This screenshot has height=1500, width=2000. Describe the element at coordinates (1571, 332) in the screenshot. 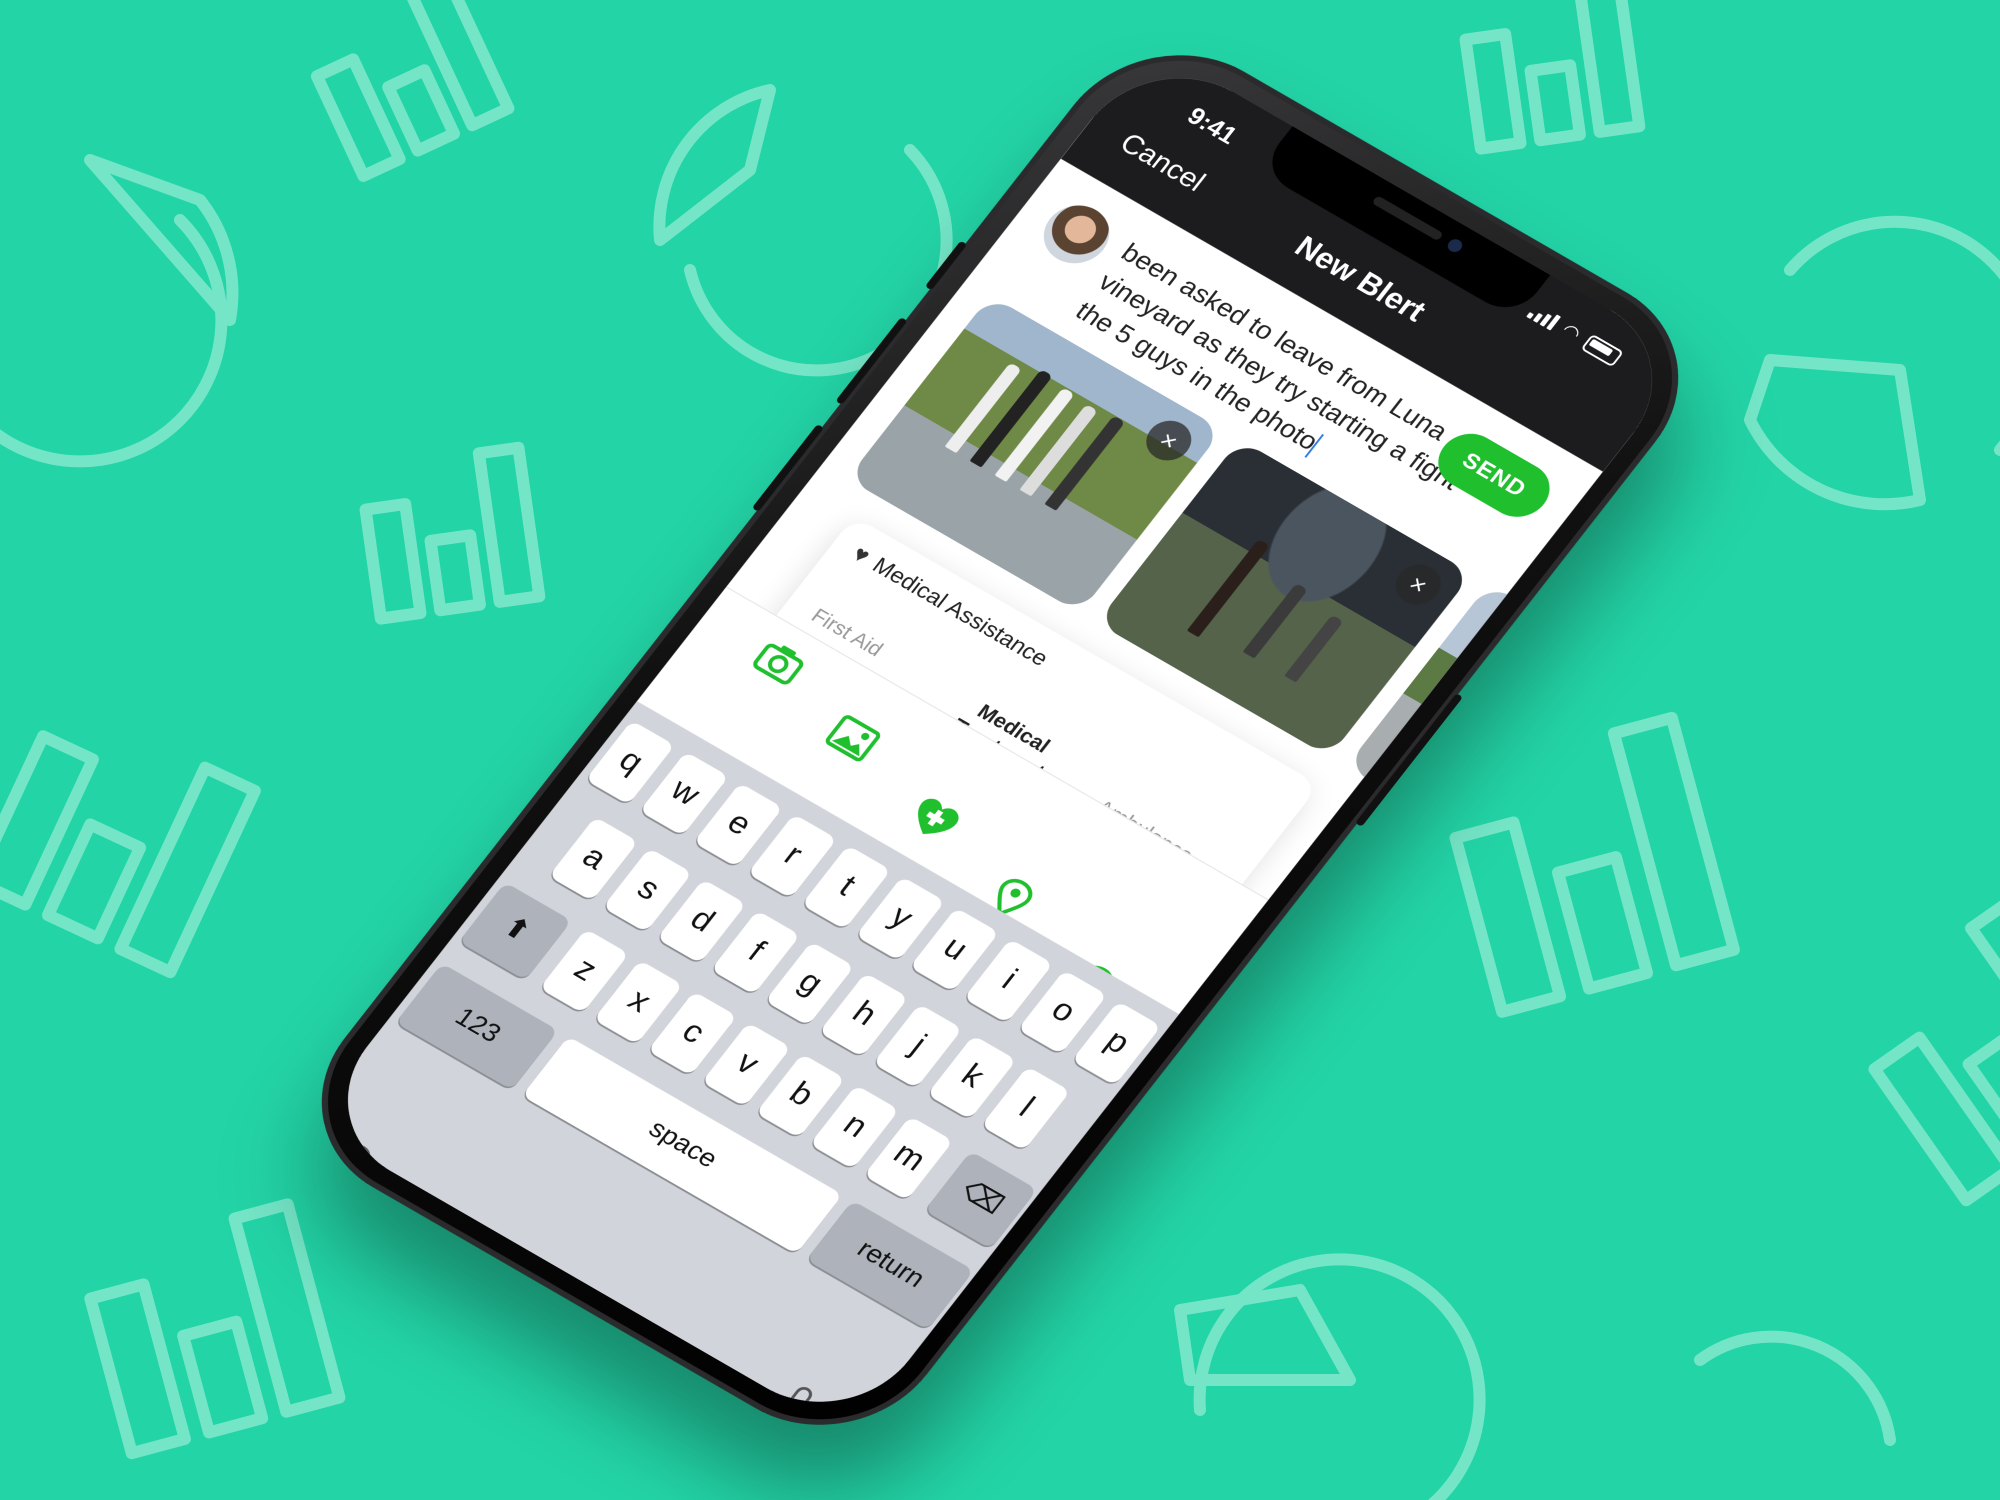

I see `wifi-icon: ◠` at that location.